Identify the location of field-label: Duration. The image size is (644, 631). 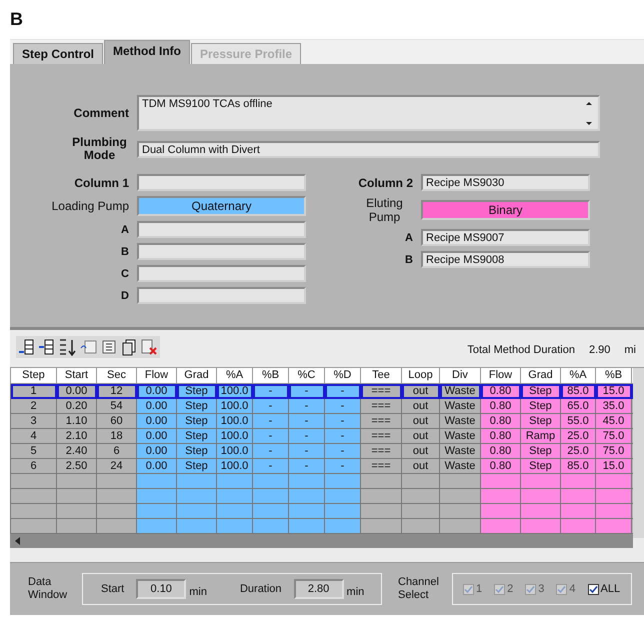
(261, 589).